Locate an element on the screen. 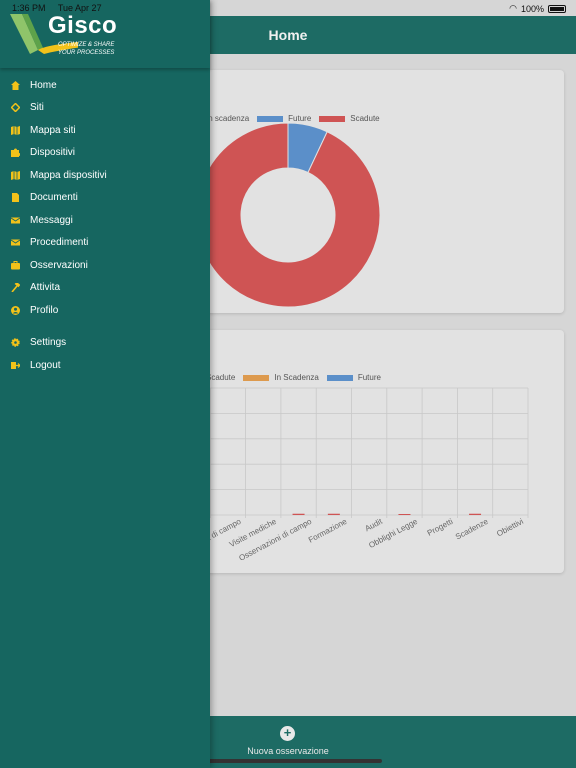 The image size is (576, 768). gear-icon is located at coordinates (15, 343).